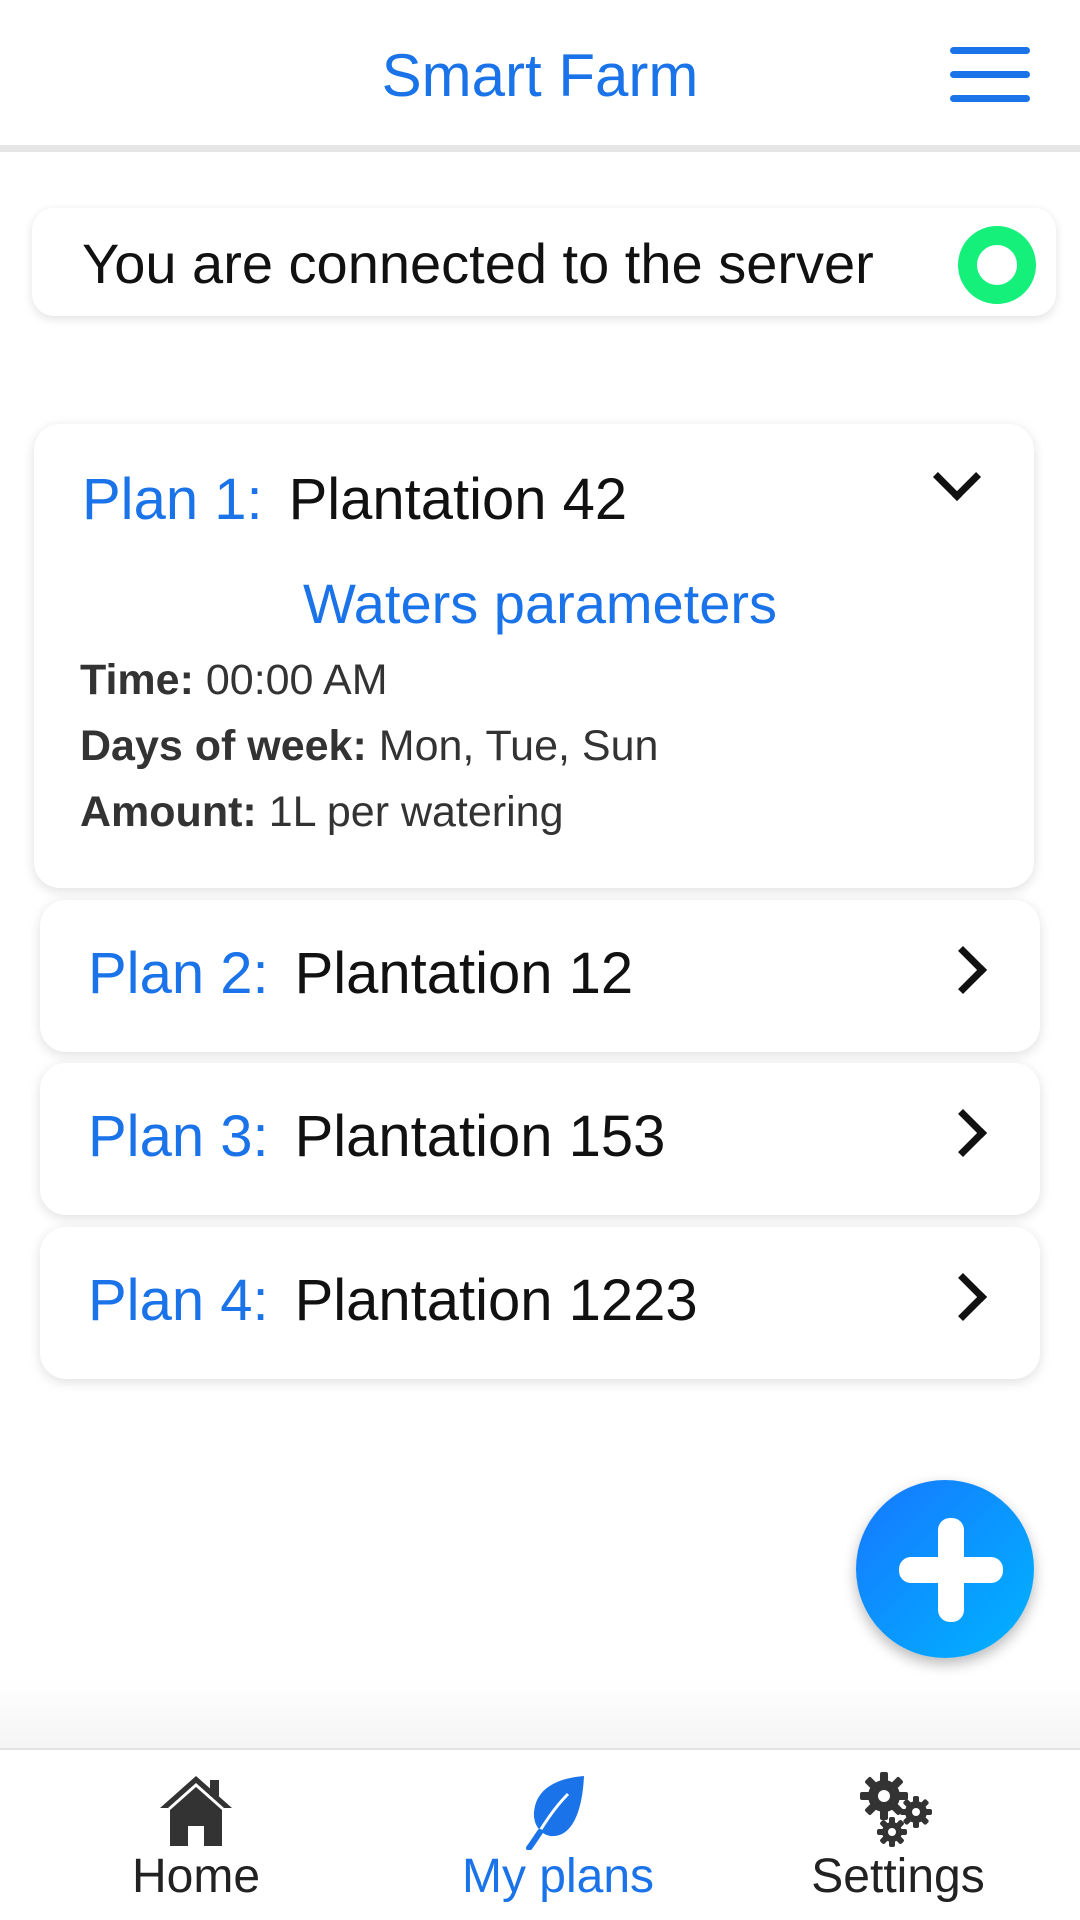  I want to click on nav-my-plans-label: My plans, so click(558, 1876).